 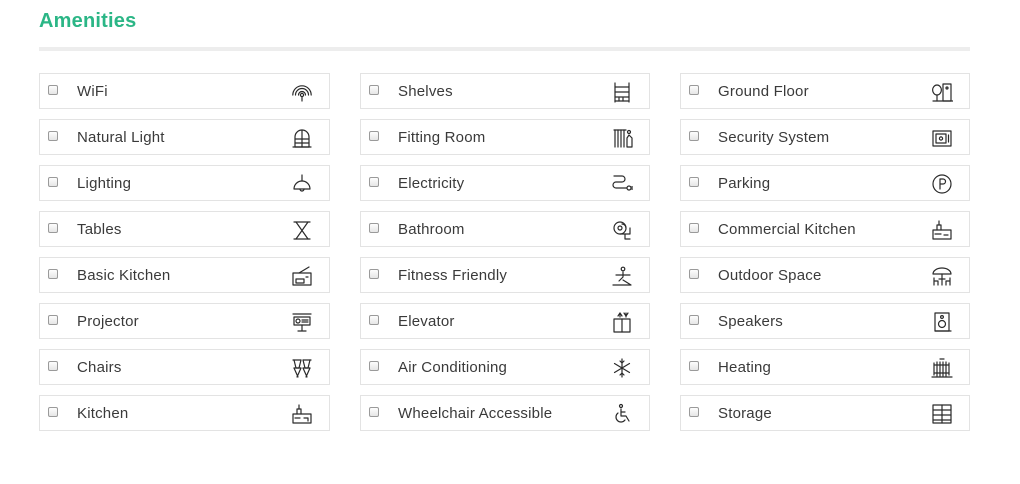 I want to click on amenity-label: Wheelchair Accessible, so click(x=475, y=413).